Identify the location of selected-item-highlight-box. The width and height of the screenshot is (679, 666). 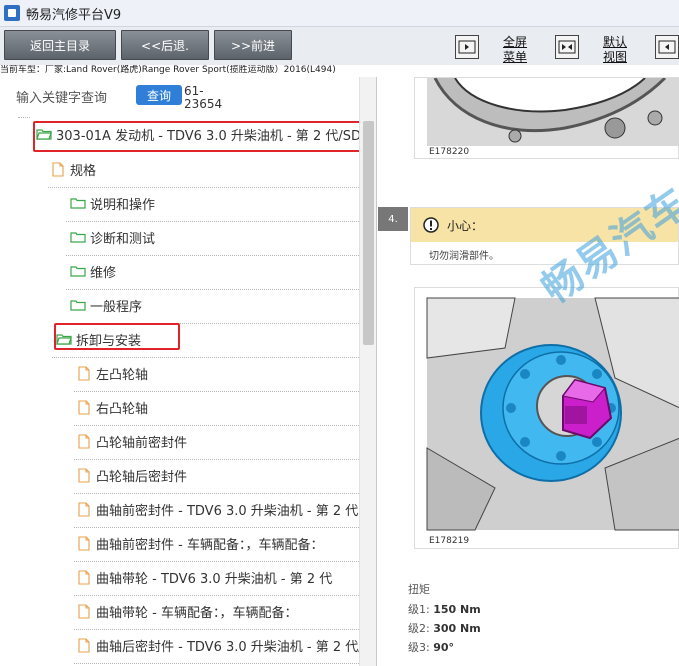
(117, 336).